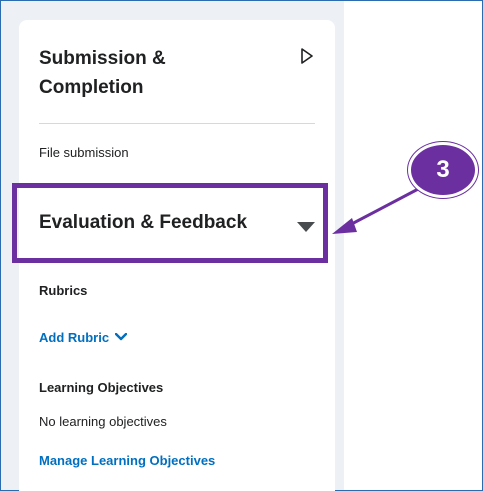 This screenshot has width=483, height=491. What do you see at coordinates (127, 460) in the screenshot?
I see `manage-learning-objectives-link: Manage Learning Objectives` at bounding box center [127, 460].